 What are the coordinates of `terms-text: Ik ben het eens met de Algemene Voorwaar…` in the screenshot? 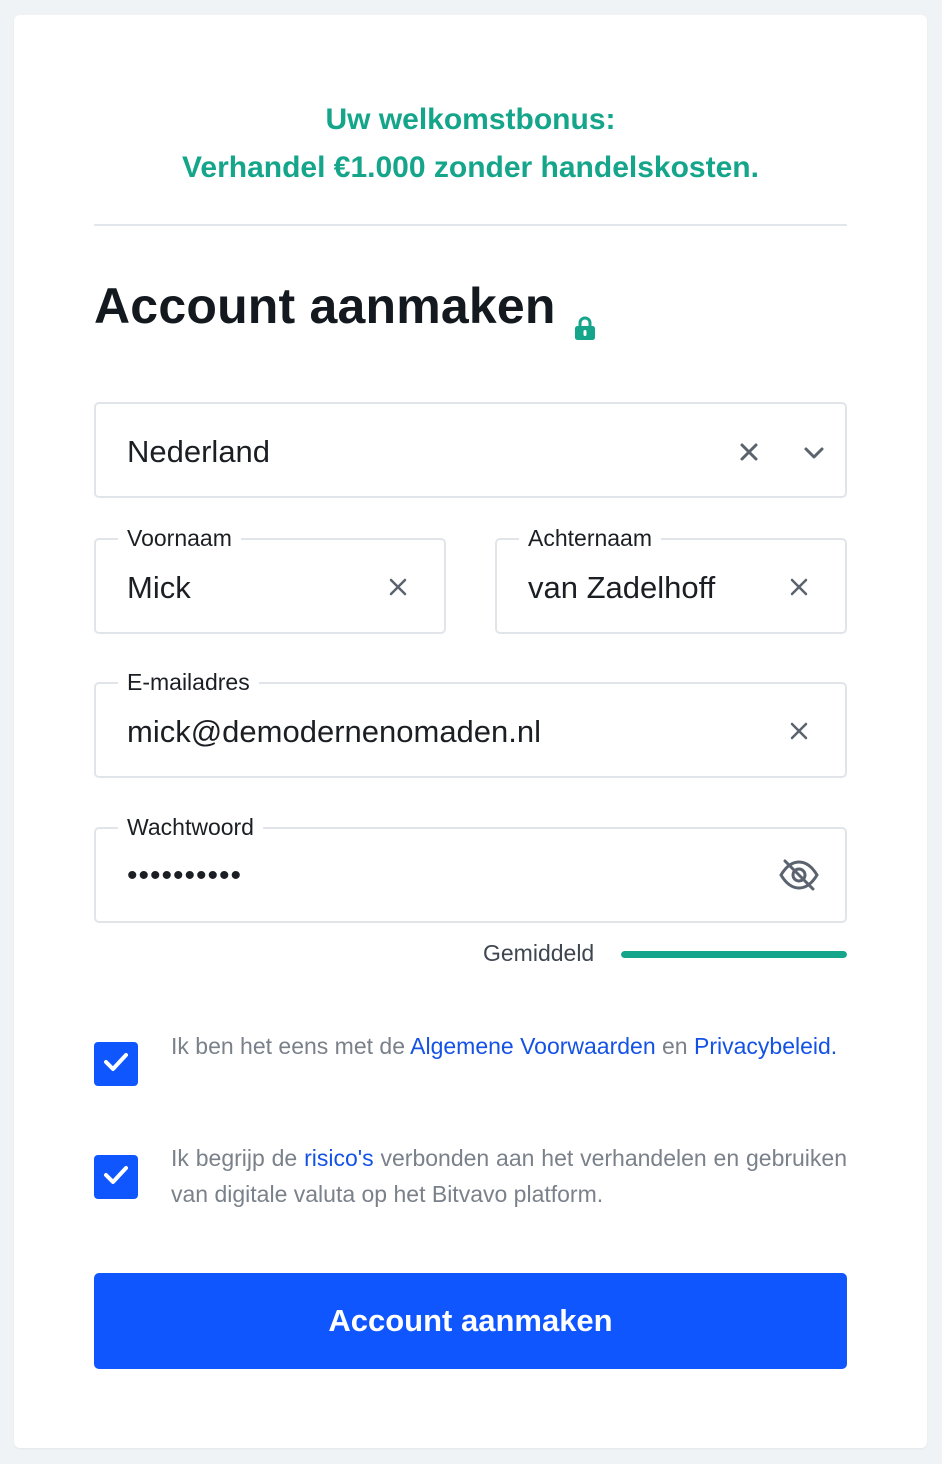 It's located at (509, 1046).